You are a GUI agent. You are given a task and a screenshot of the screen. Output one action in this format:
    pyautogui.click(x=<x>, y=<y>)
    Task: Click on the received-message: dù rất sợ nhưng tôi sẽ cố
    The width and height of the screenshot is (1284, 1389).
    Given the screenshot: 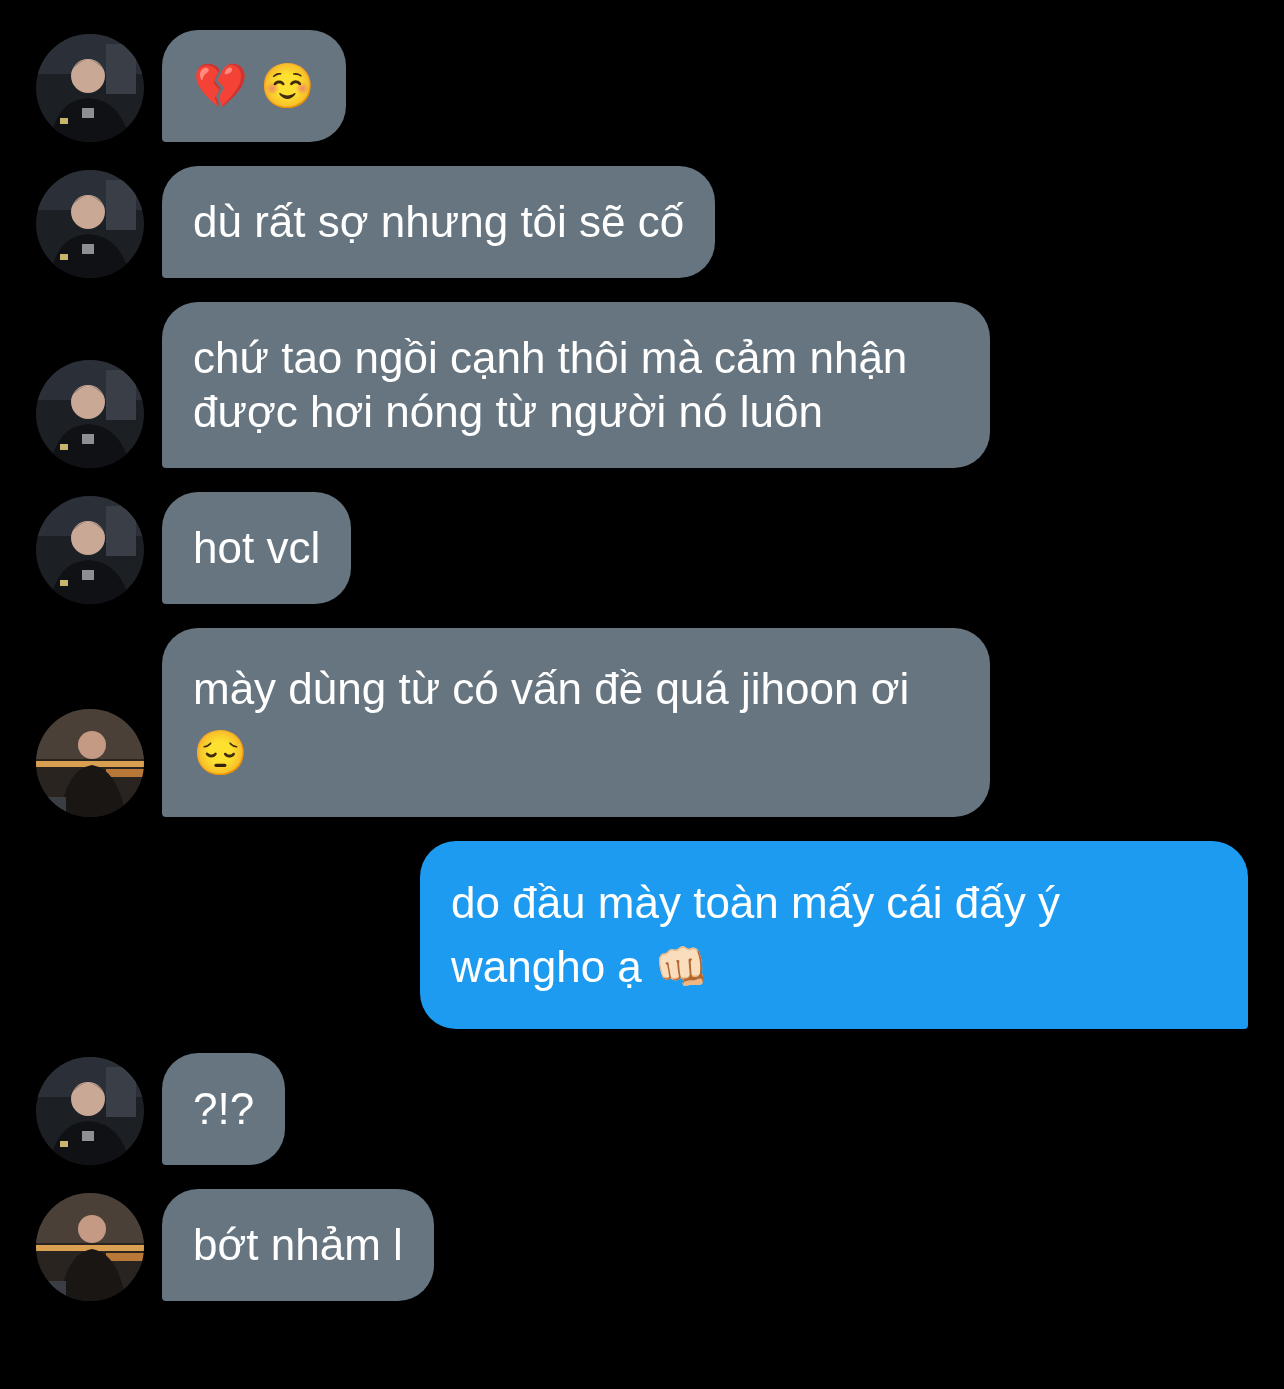 What is the action you would take?
    pyautogui.click(x=439, y=222)
    